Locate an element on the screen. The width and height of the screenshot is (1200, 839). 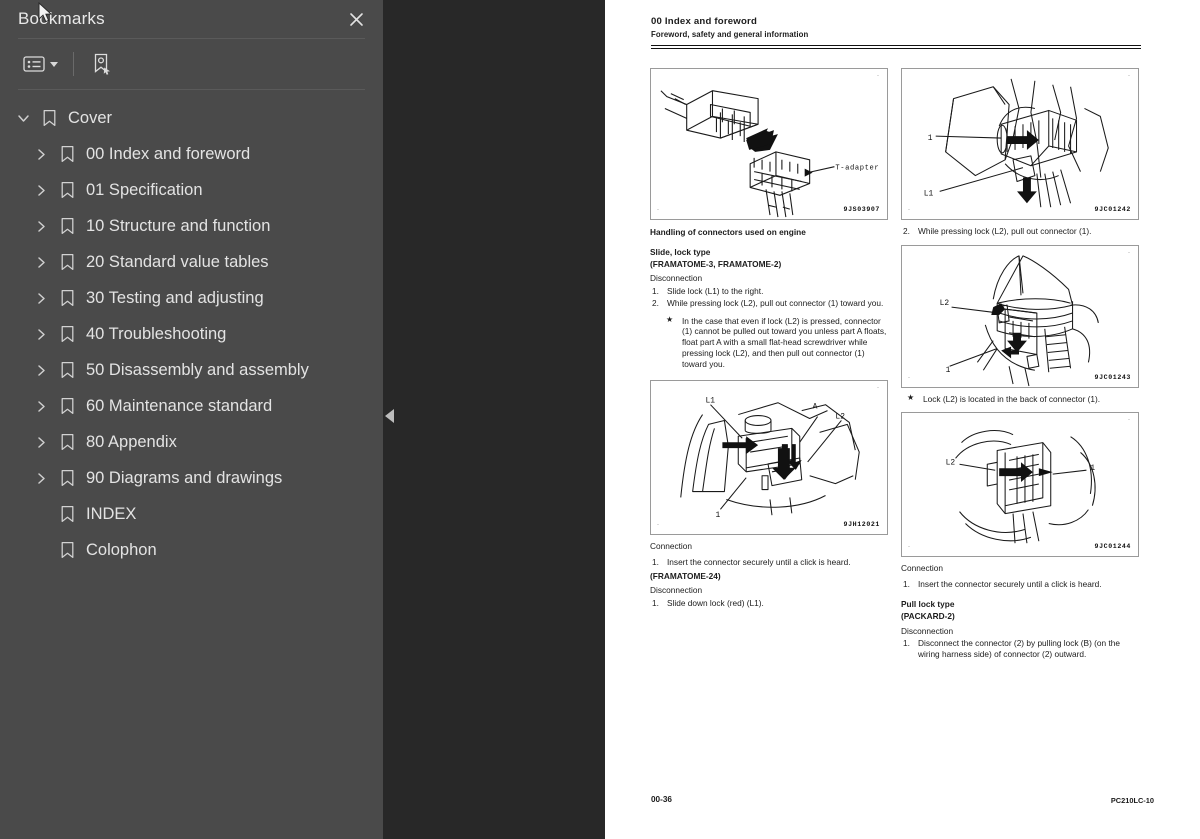
toolbar-separator is located at coordinates (73, 64).